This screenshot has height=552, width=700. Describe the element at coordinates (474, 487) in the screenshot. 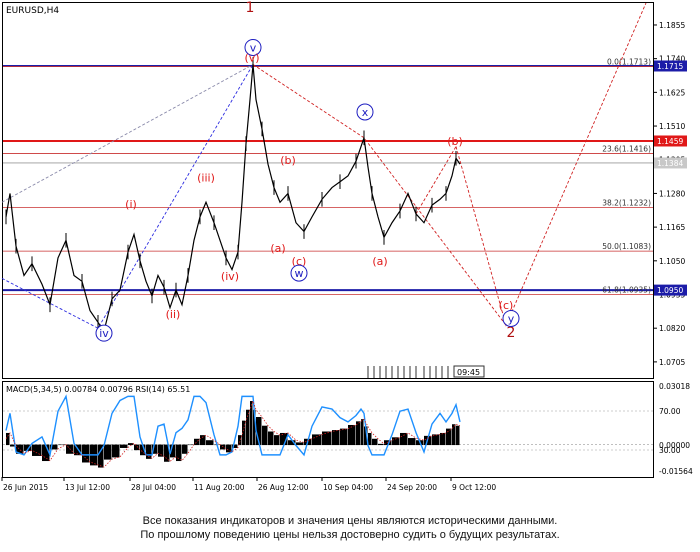

I see `time-tick-label-7: 9 Oct 12:00` at that location.